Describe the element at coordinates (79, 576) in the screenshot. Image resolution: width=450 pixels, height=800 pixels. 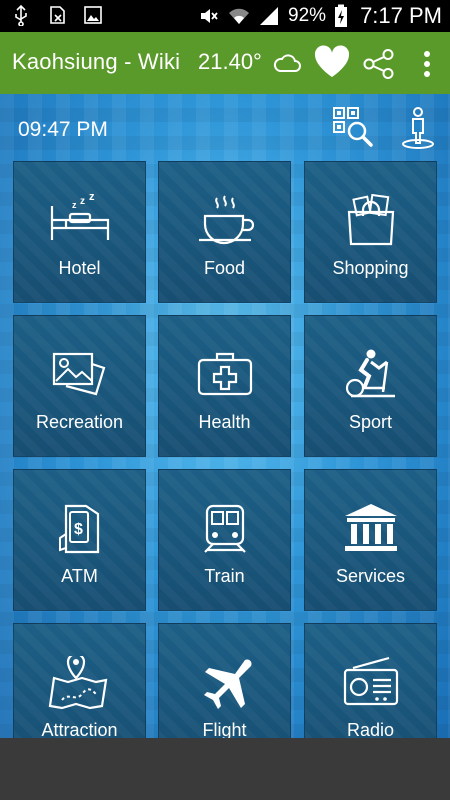
I see `tile-label: ATM` at that location.